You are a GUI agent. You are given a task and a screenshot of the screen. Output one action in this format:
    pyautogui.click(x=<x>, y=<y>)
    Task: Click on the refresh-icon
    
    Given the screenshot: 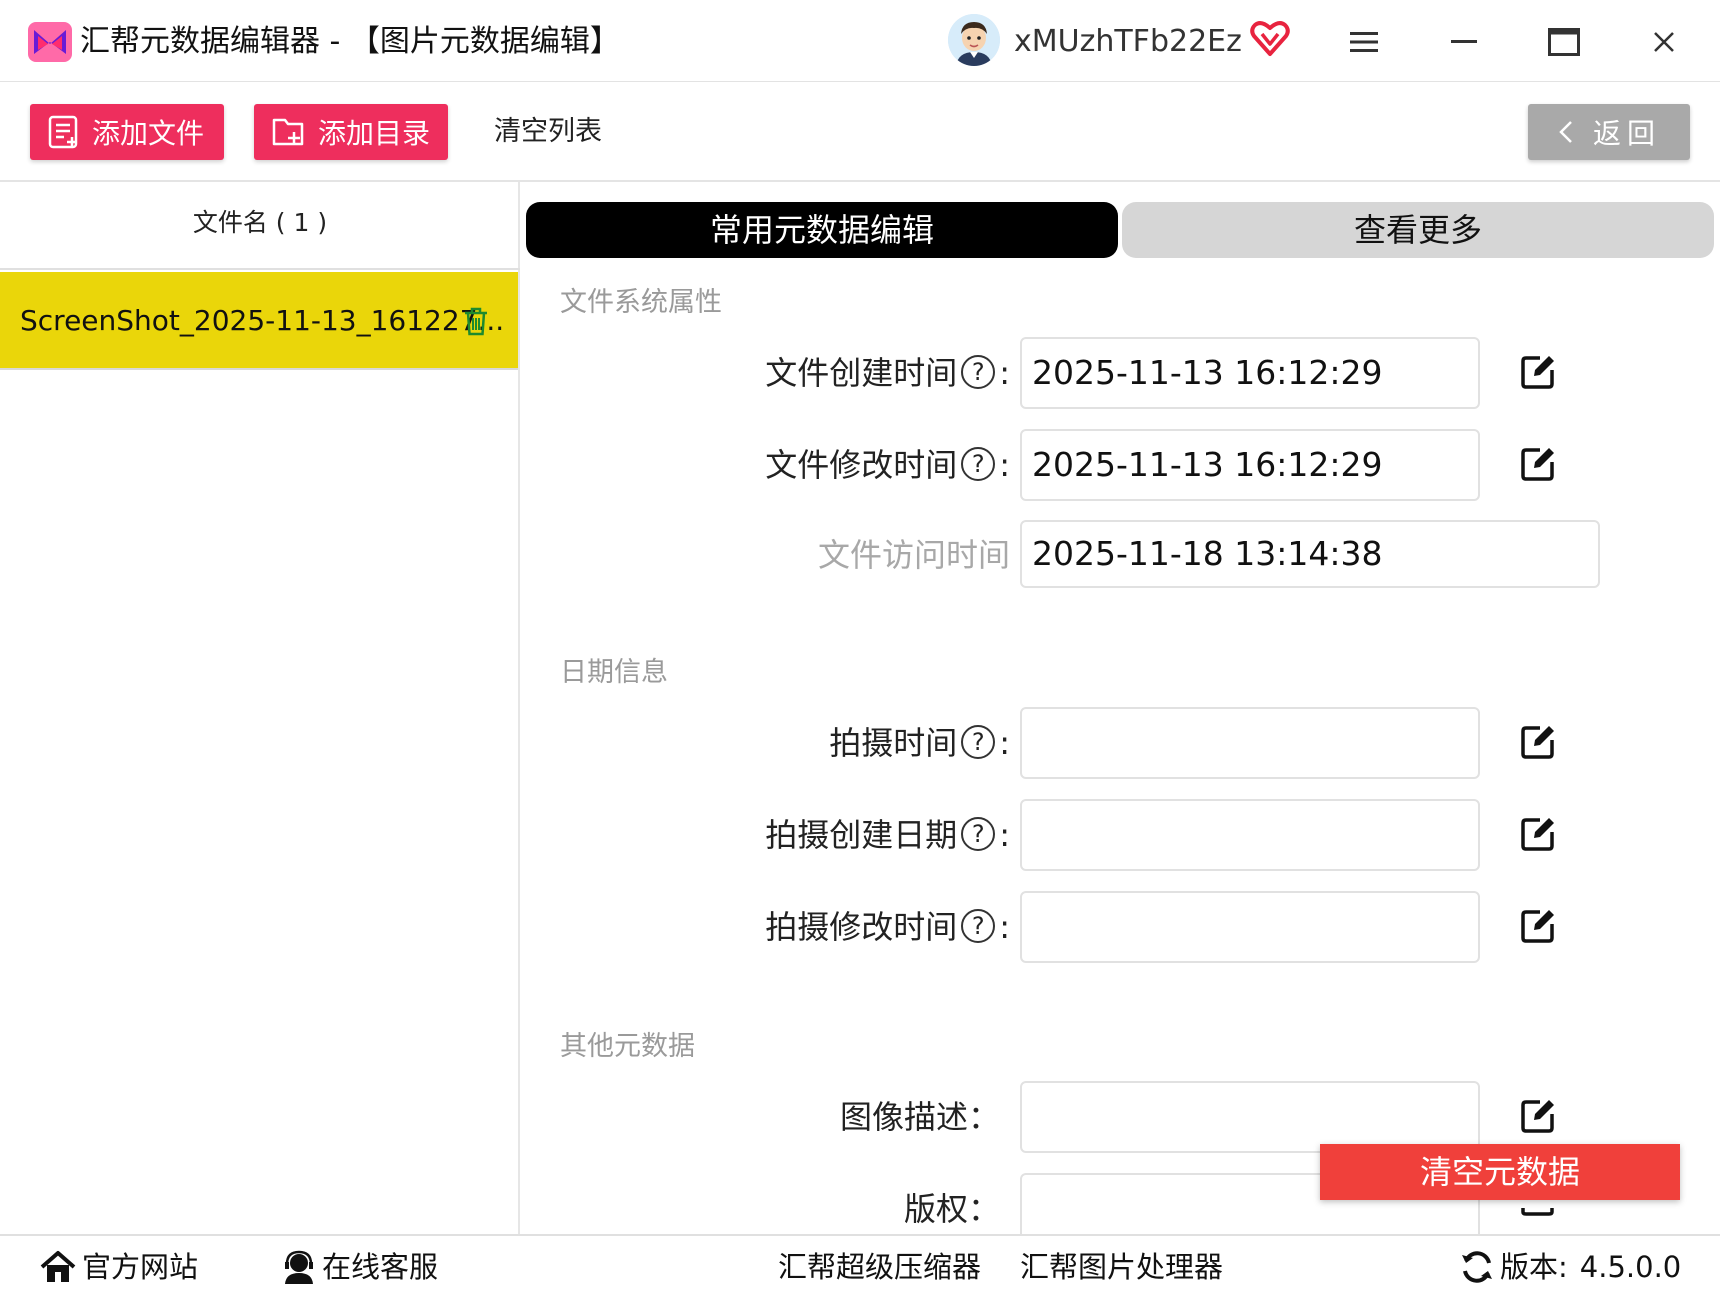 What is the action you would take?
    pyautogui.click(x=1477, y=1267)
    